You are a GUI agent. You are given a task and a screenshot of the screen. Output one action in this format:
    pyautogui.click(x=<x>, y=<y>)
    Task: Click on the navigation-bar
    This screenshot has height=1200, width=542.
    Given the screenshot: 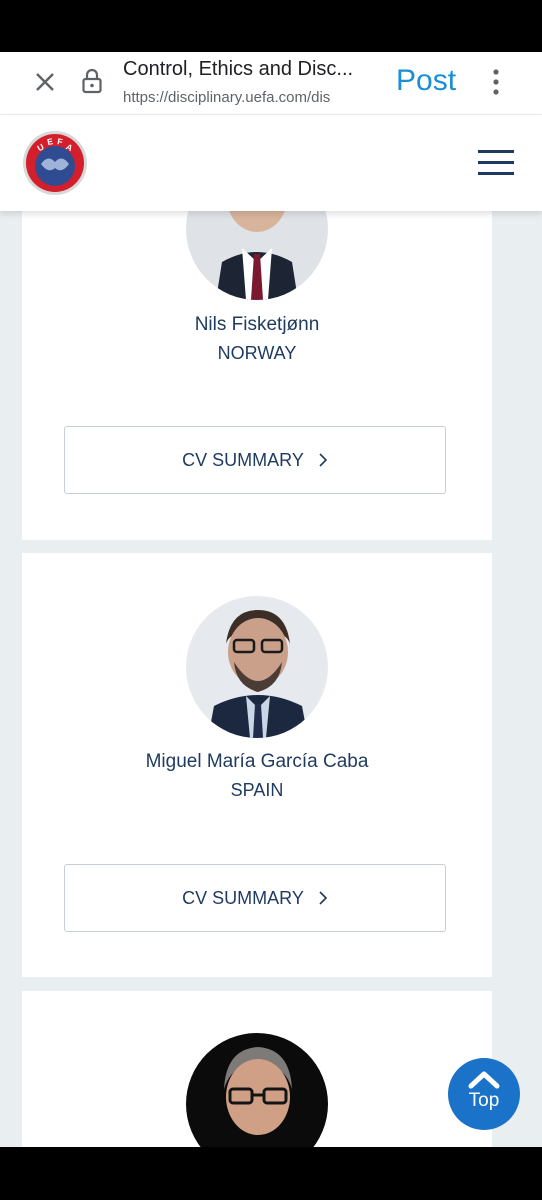 What is the action you would take?
    pyautogui.click(x=271, y=1173)
    